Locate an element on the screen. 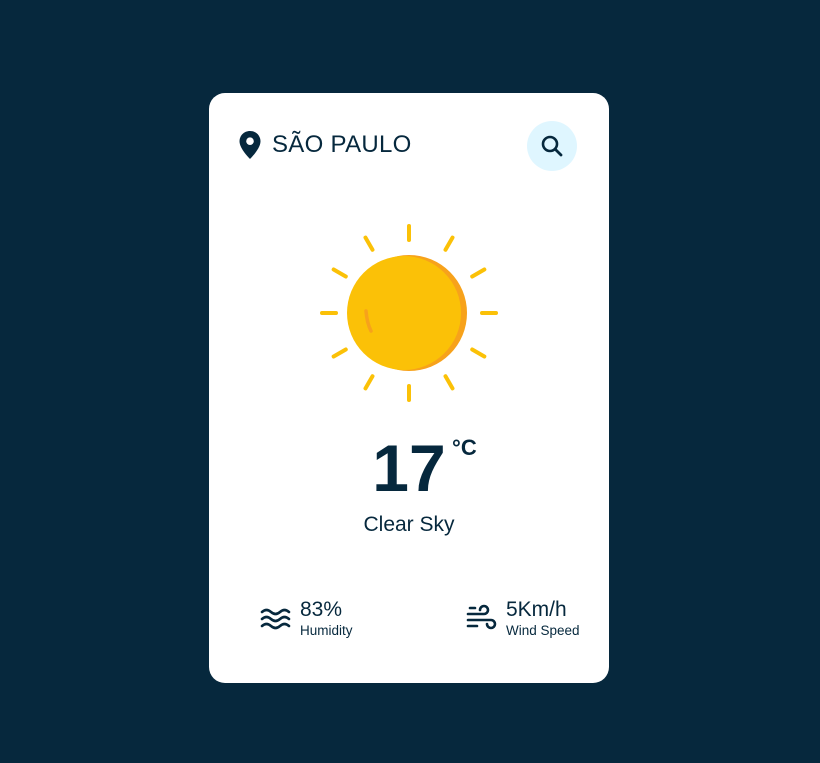 Image resolution: width=820 pixels, height=763 pixels. temperature-value: 17 °C is located at coordinates (424, 468).